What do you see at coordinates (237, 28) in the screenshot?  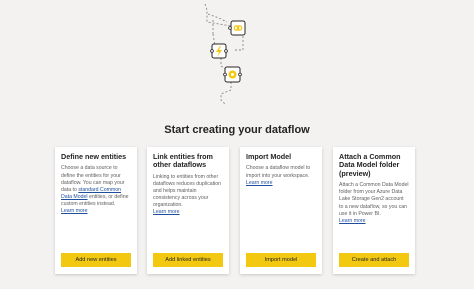 I see `link-icon` at bounding box center [237, 28].